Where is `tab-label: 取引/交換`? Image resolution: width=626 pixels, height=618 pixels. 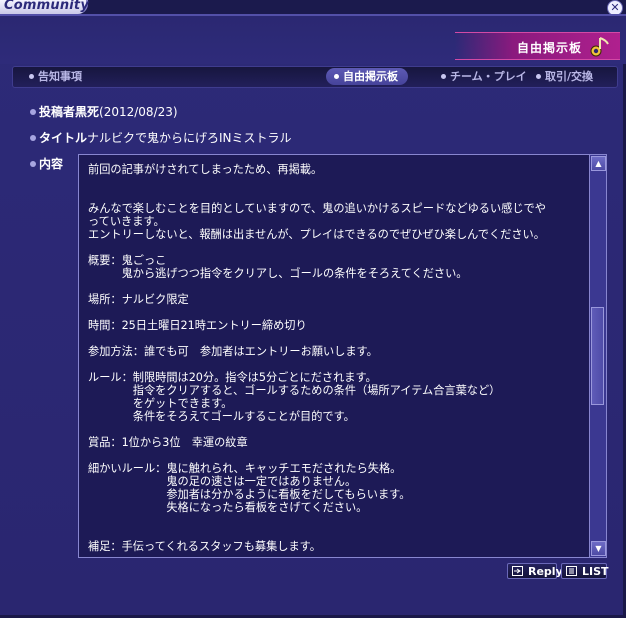
tab-label: 取引/交換 is located at coordinates (569, 76).